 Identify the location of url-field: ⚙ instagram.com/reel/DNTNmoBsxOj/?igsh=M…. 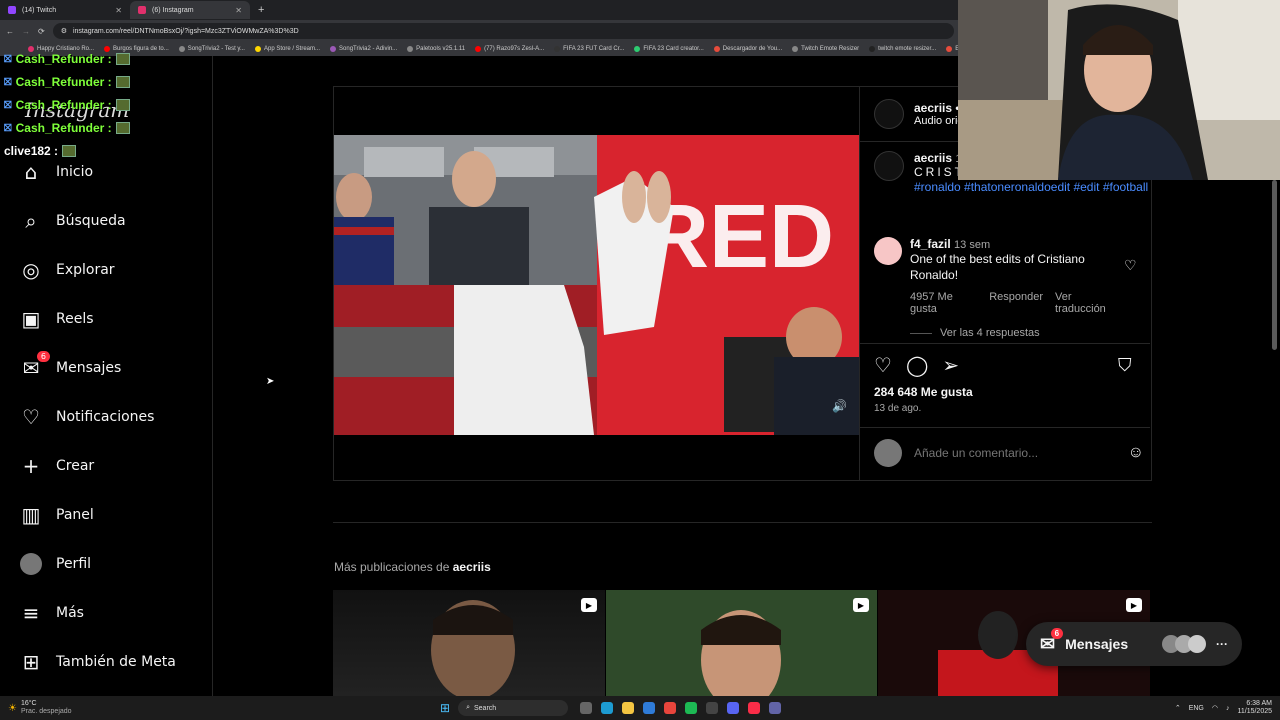
(503, 31).